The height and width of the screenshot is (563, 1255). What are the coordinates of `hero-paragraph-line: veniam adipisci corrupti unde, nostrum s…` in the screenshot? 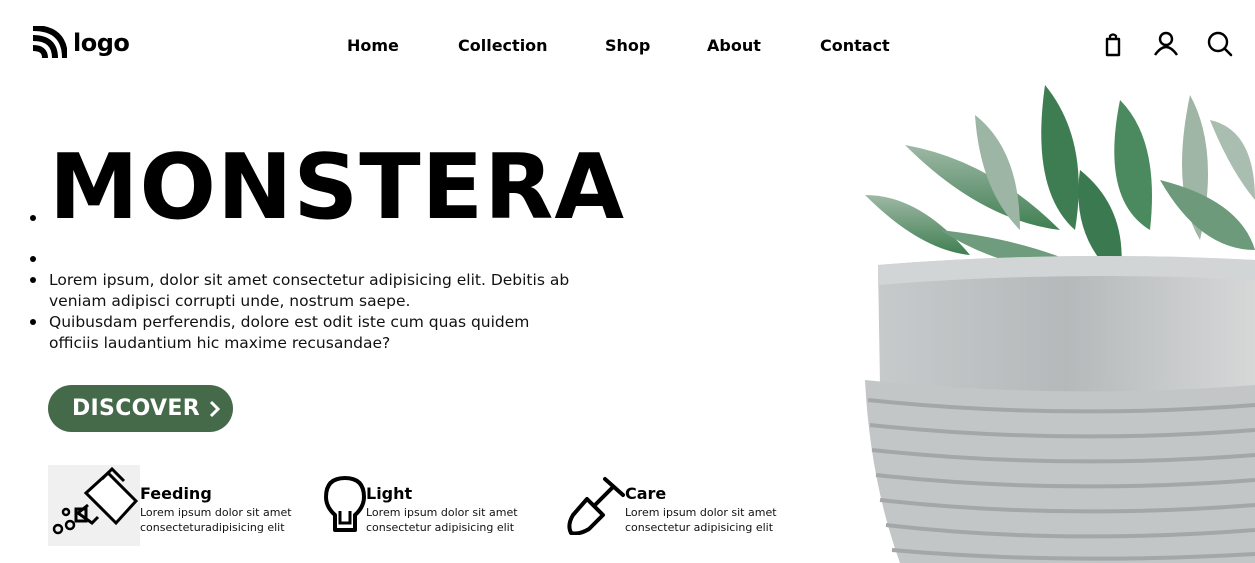 It's located at (230, 301).